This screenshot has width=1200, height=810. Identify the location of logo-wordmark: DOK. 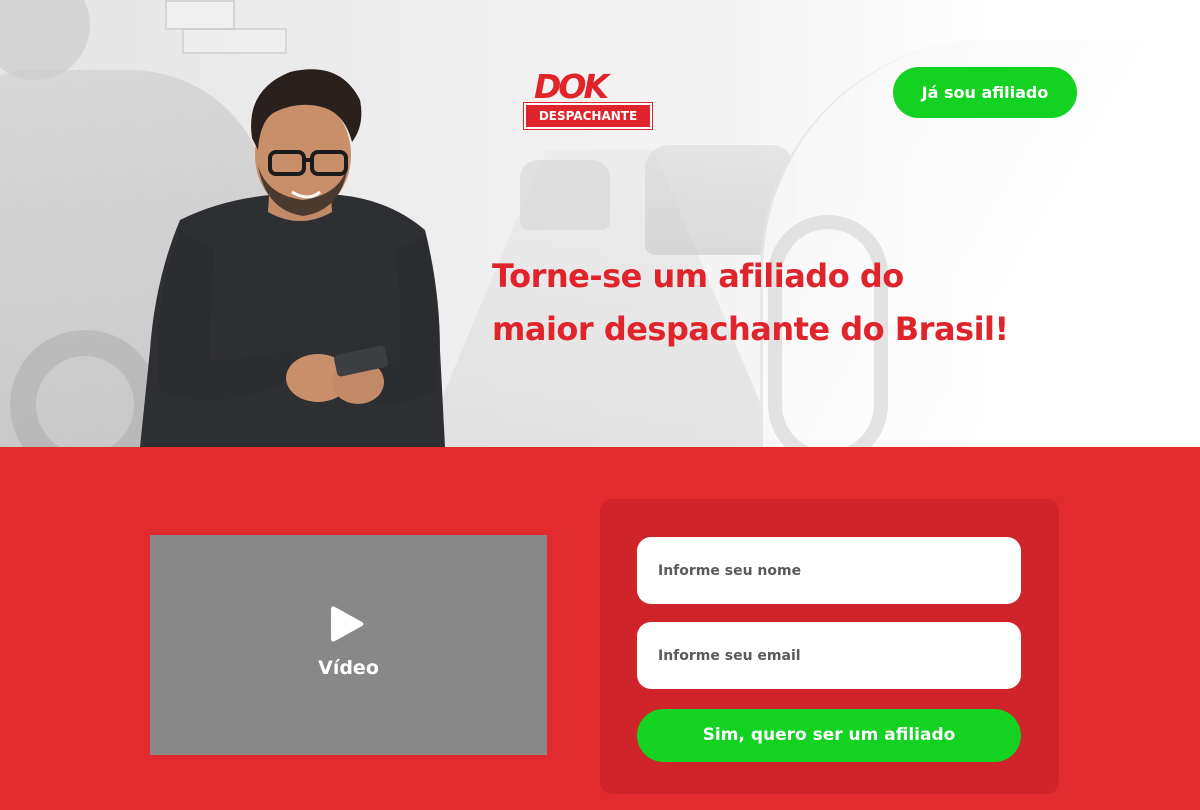
(571, 86).